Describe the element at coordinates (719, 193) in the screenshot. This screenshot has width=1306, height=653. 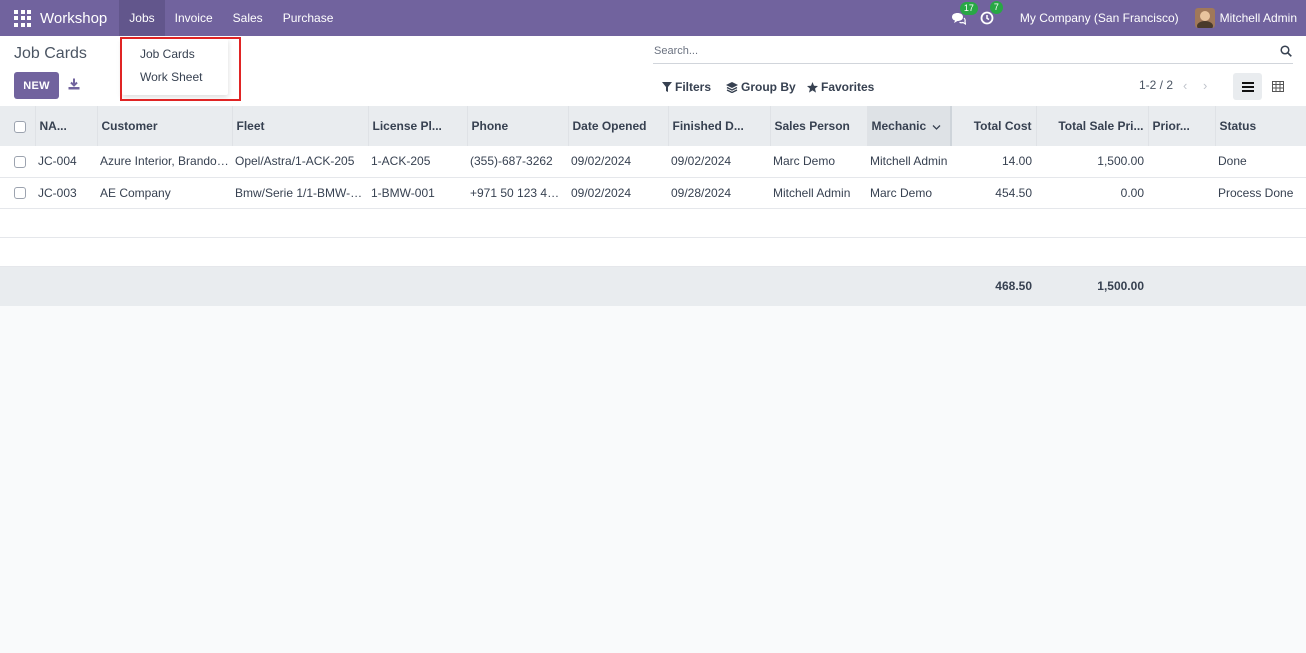
I see `cell-finished-date: 09/28/2024` at that location.